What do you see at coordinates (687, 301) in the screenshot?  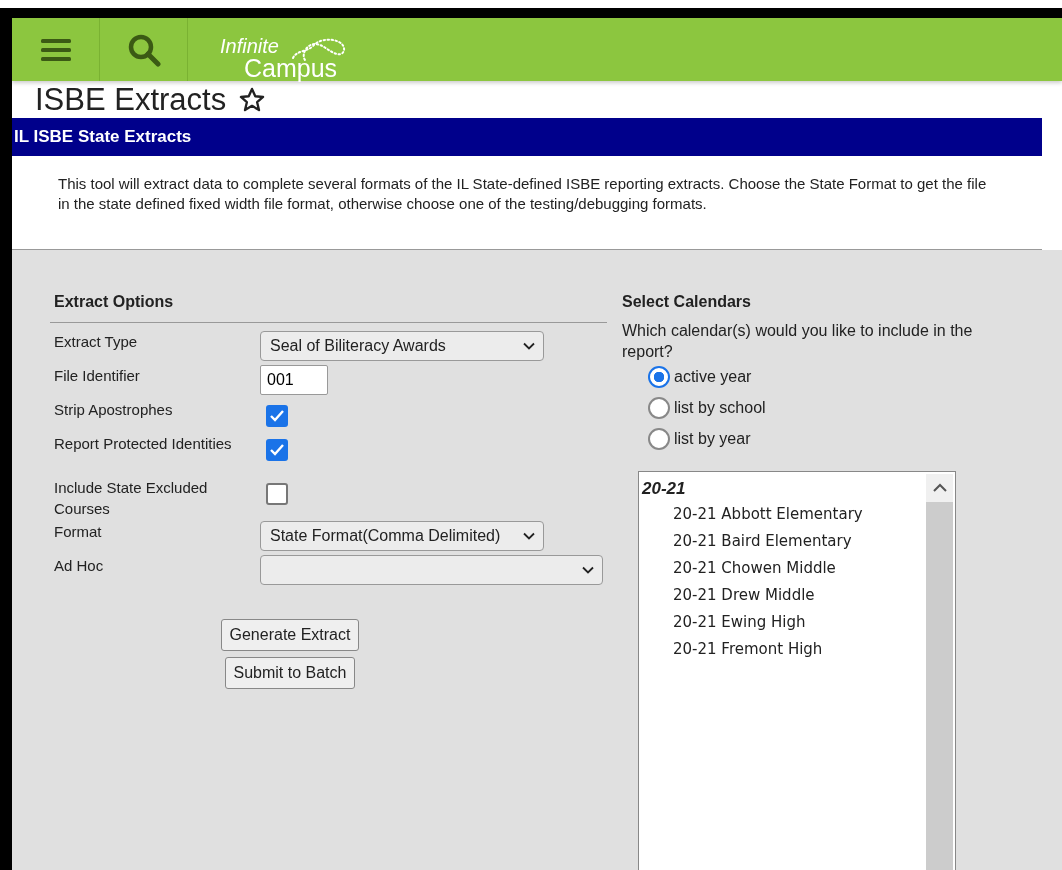 I see `section-heading: Select Calendars` at bounding box center [687, 301].